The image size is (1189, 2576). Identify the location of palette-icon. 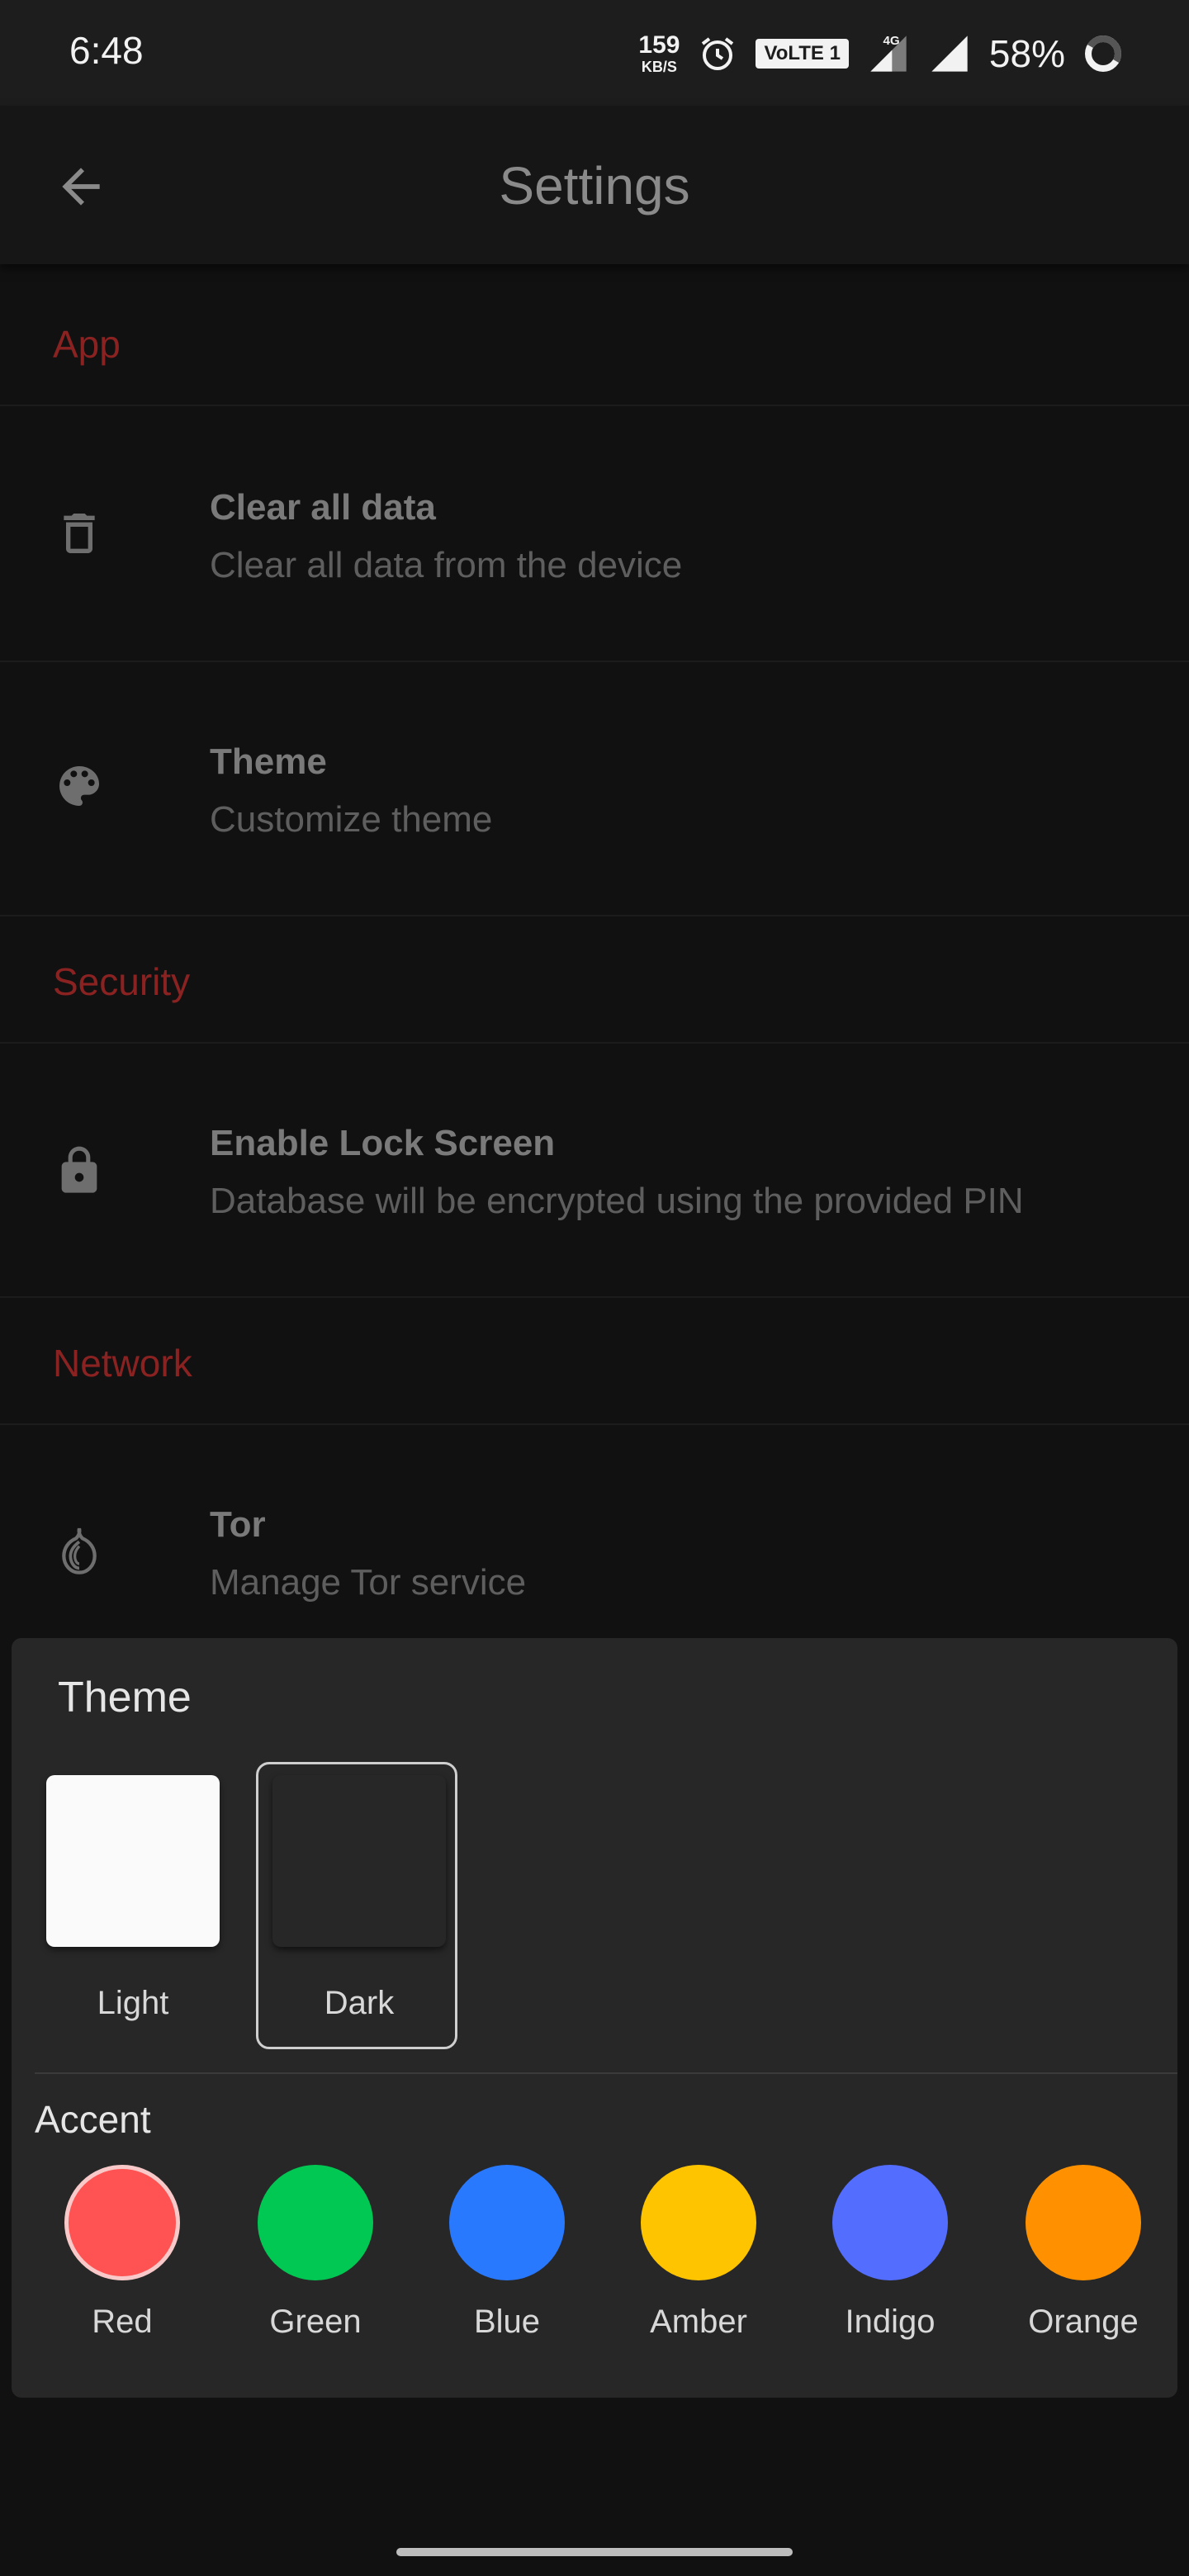
(79, 786).